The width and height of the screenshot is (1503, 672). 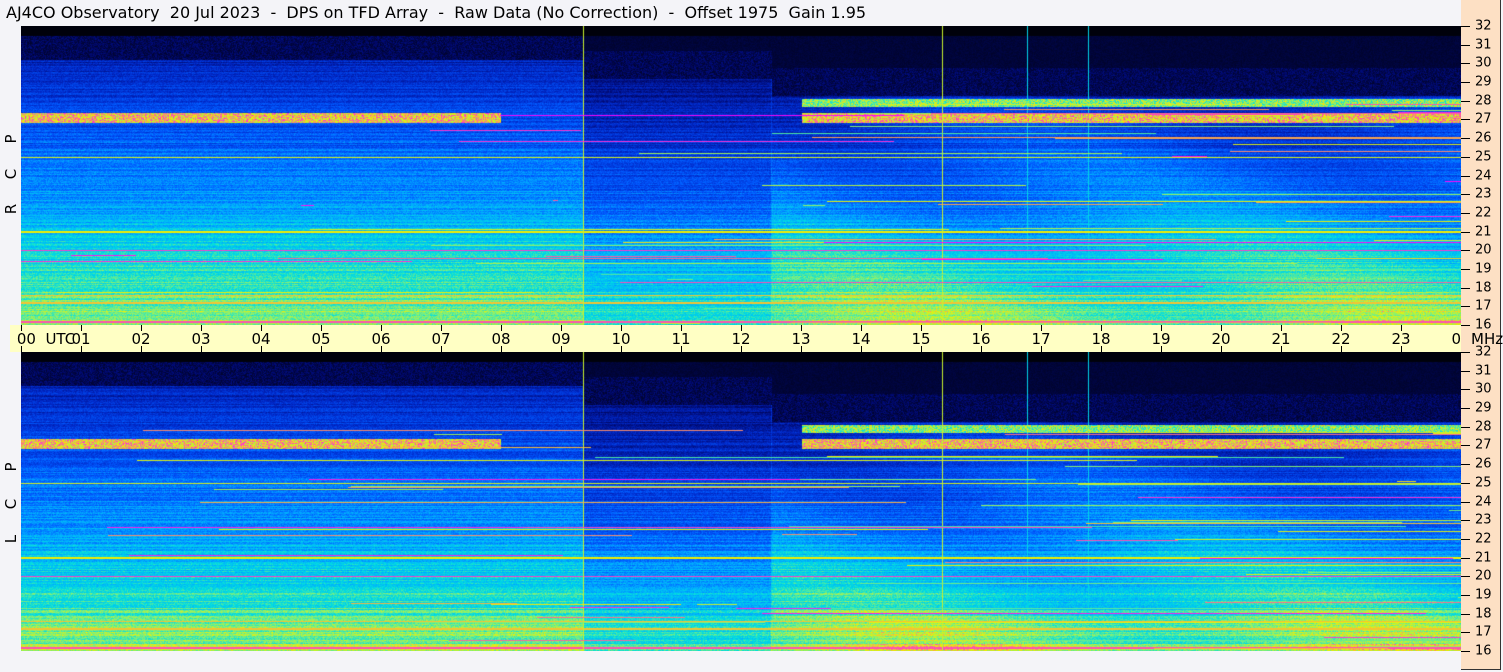 I want to click on time-label: 02, so click(x=141, y=339).